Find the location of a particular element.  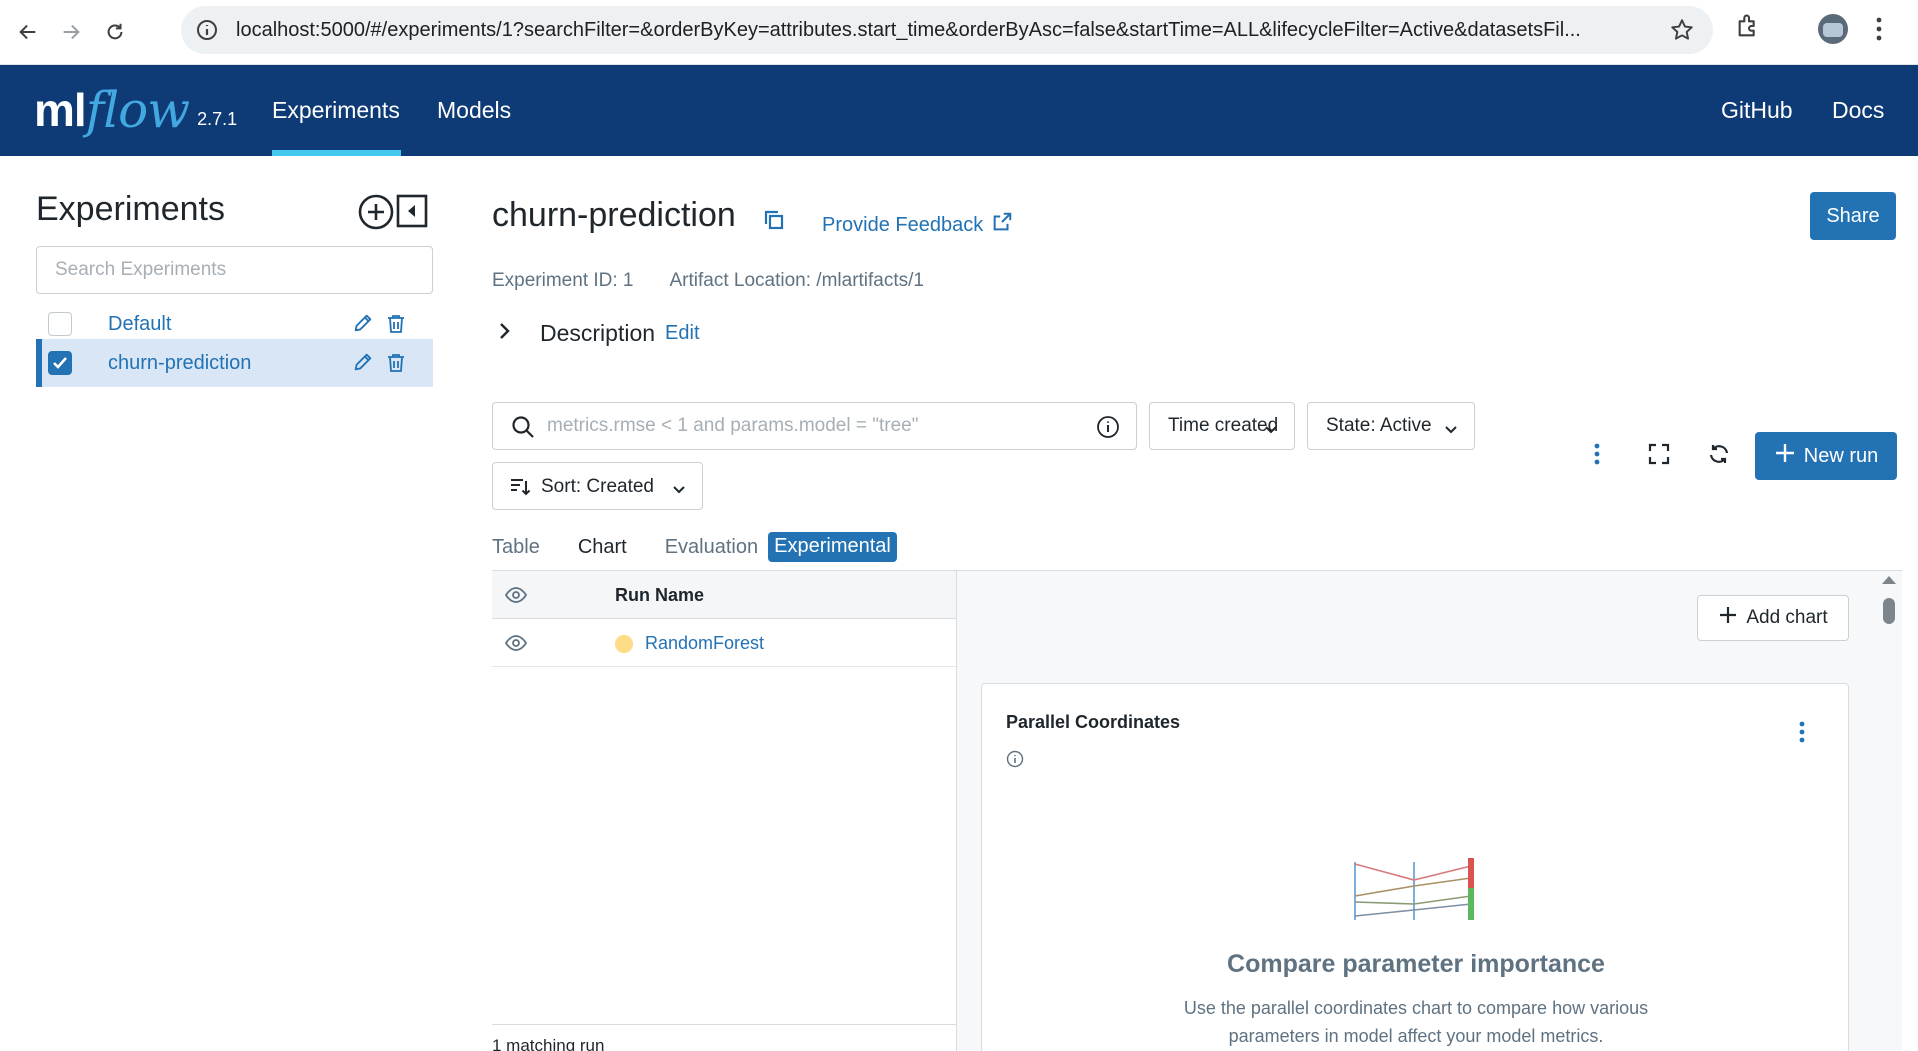

tab-chart: Chart is located at coordinates (602, 552).